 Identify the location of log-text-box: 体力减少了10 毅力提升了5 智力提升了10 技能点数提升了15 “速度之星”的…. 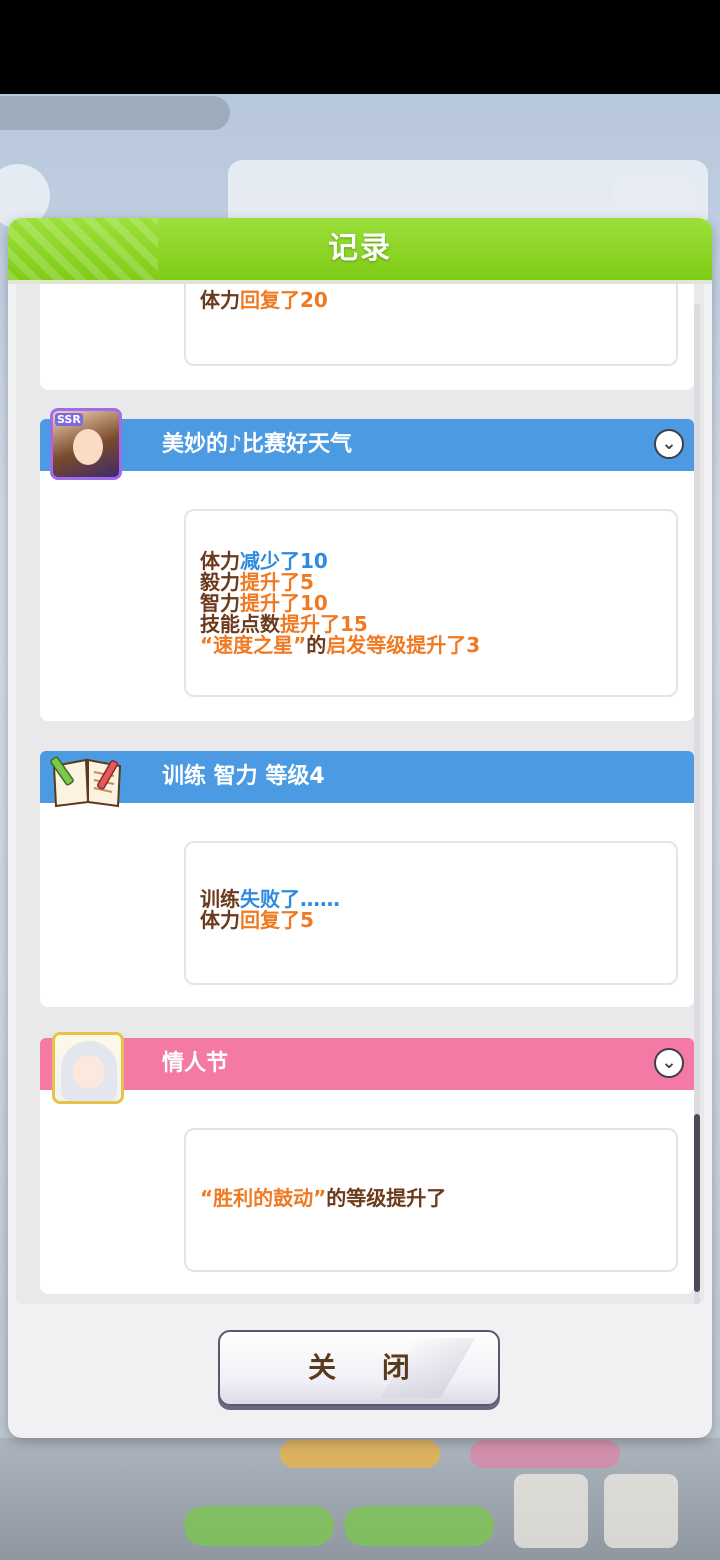
(431, 603).